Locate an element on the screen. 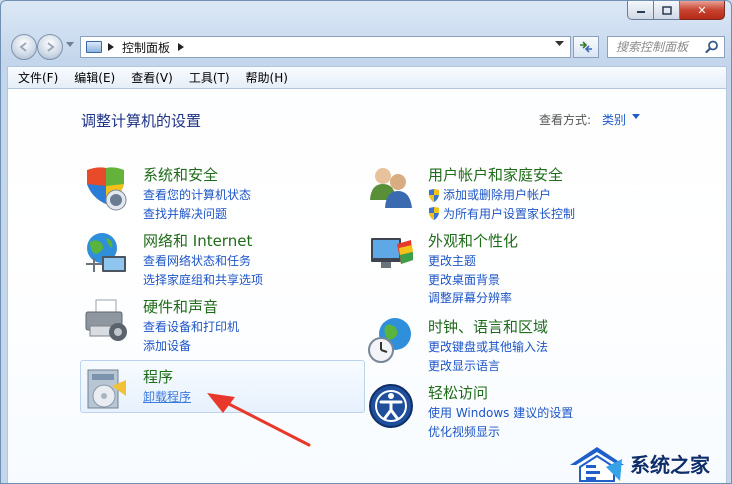 This screenshot has height=484, width=732. link-parental-controls: 为所有用户设置家长控制 is located at coordinates (501, 214).